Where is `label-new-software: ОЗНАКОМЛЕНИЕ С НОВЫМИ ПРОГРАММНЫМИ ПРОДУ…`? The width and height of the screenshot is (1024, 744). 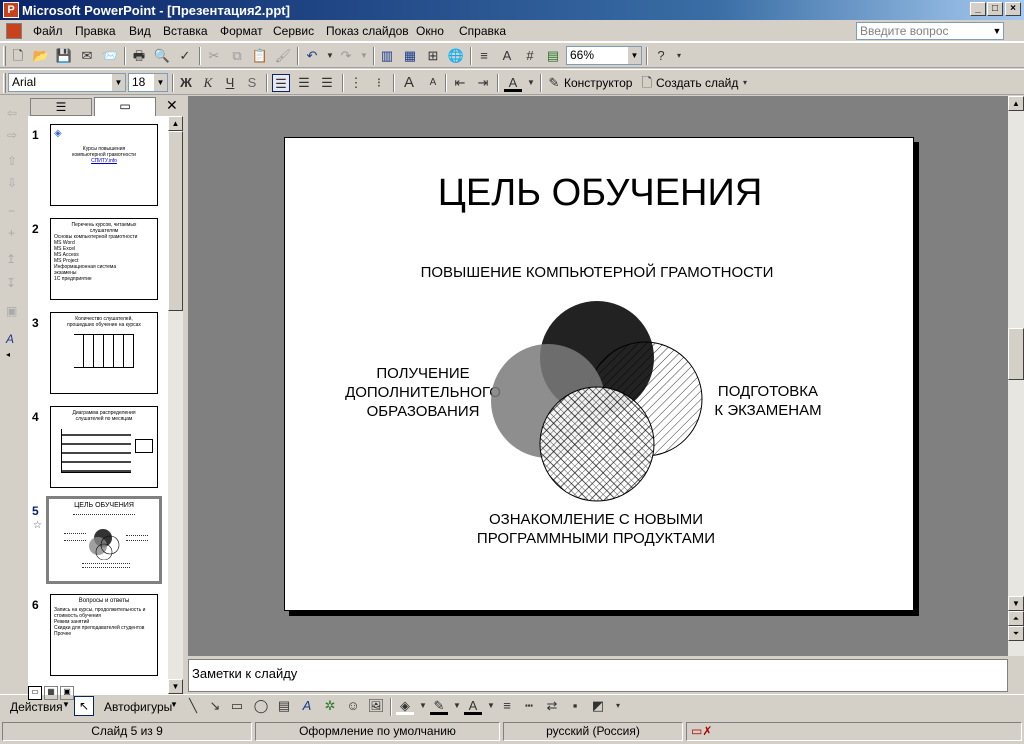
label-new-software: ОЗНАКОМЛЕНИЕ С НОВЫМИ ПРОГРАММНЫМИ ПРОДУ… is located at coordinates (596, 529).